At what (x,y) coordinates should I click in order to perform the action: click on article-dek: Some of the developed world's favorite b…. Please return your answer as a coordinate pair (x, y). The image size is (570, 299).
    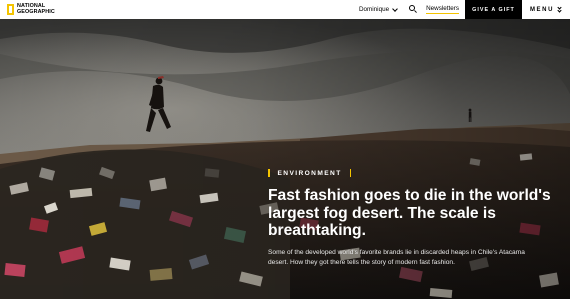
    Looking at the image, I should click on (396, 257).